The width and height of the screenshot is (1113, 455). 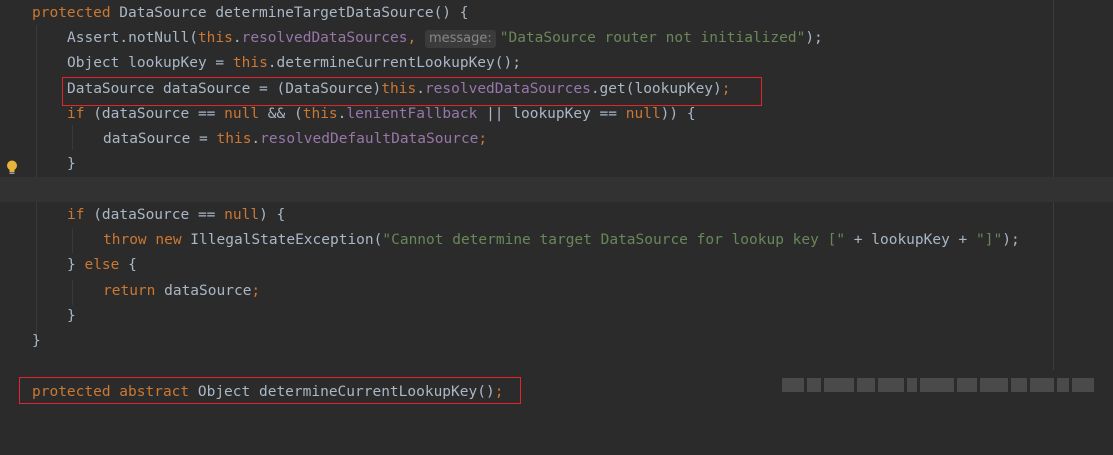 I want to click on code-token: "]", so click(x=989, y=240).